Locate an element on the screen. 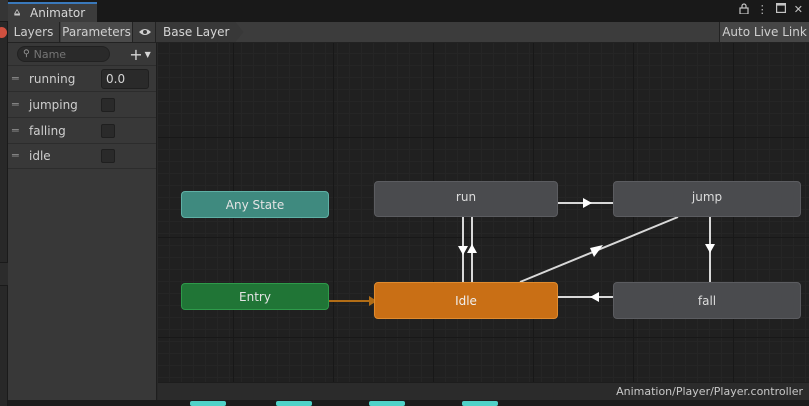 This screenshot has width=809, height=406. layers-button: Layers is located at coordinates (34, 32).